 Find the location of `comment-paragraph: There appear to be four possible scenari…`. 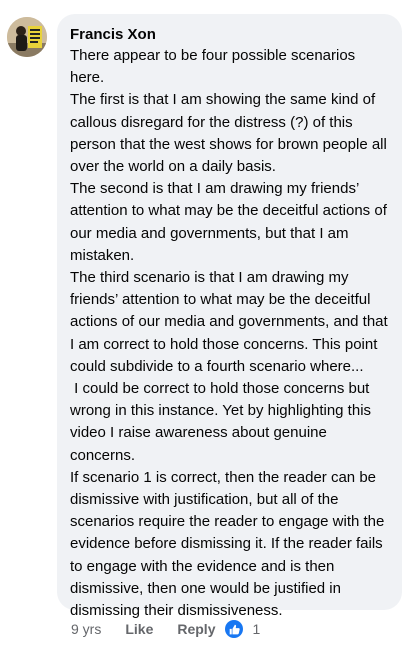

comment-paragraph: There appear to be four possible scenari… is located at coordinates (215, 67).